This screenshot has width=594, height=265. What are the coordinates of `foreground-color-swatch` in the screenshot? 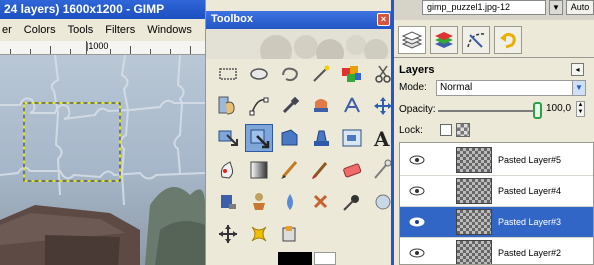 It's located at (295, 258).